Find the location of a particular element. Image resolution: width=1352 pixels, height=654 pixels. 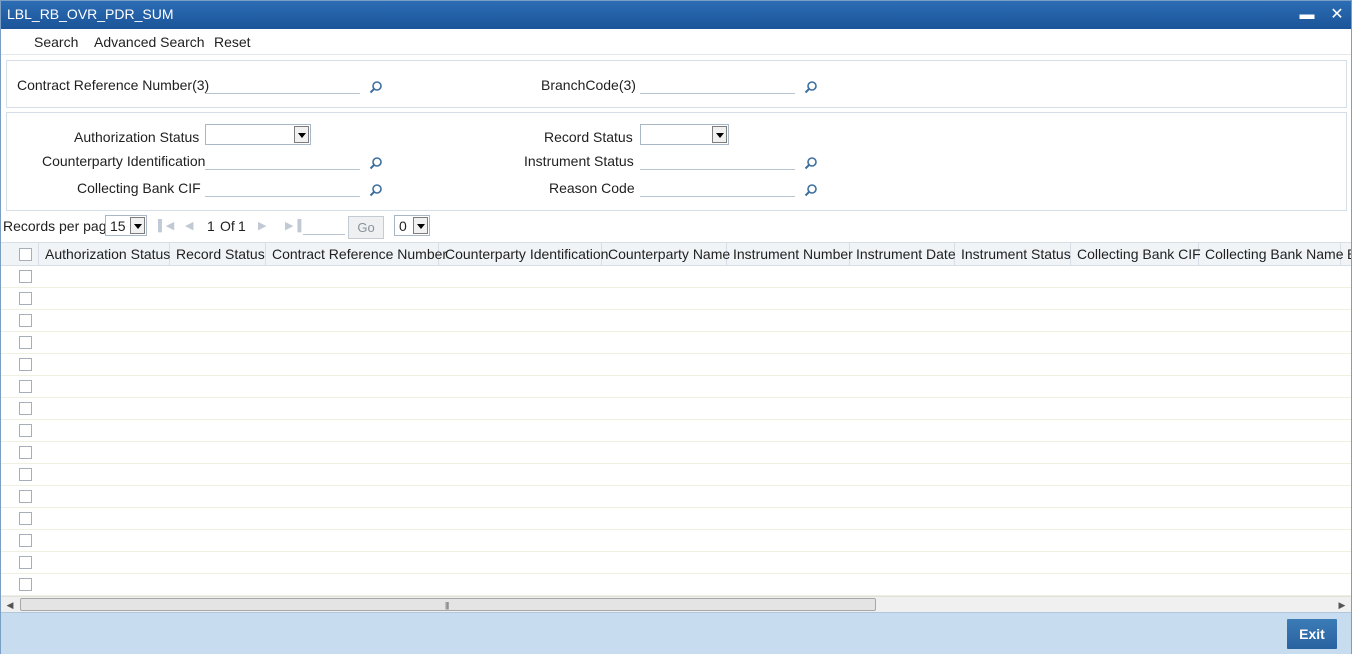

search-menu: Search is located at coordinates (56, 42).